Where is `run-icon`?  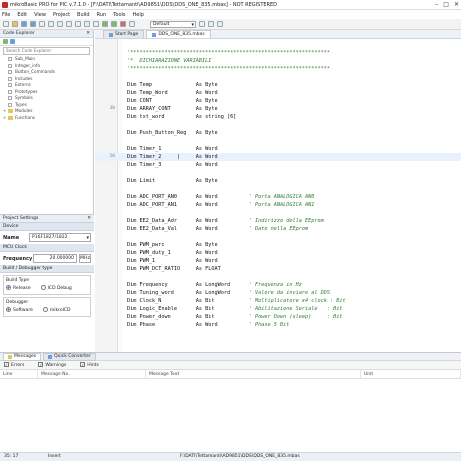
run-icon is located at coordinates (202, 24).